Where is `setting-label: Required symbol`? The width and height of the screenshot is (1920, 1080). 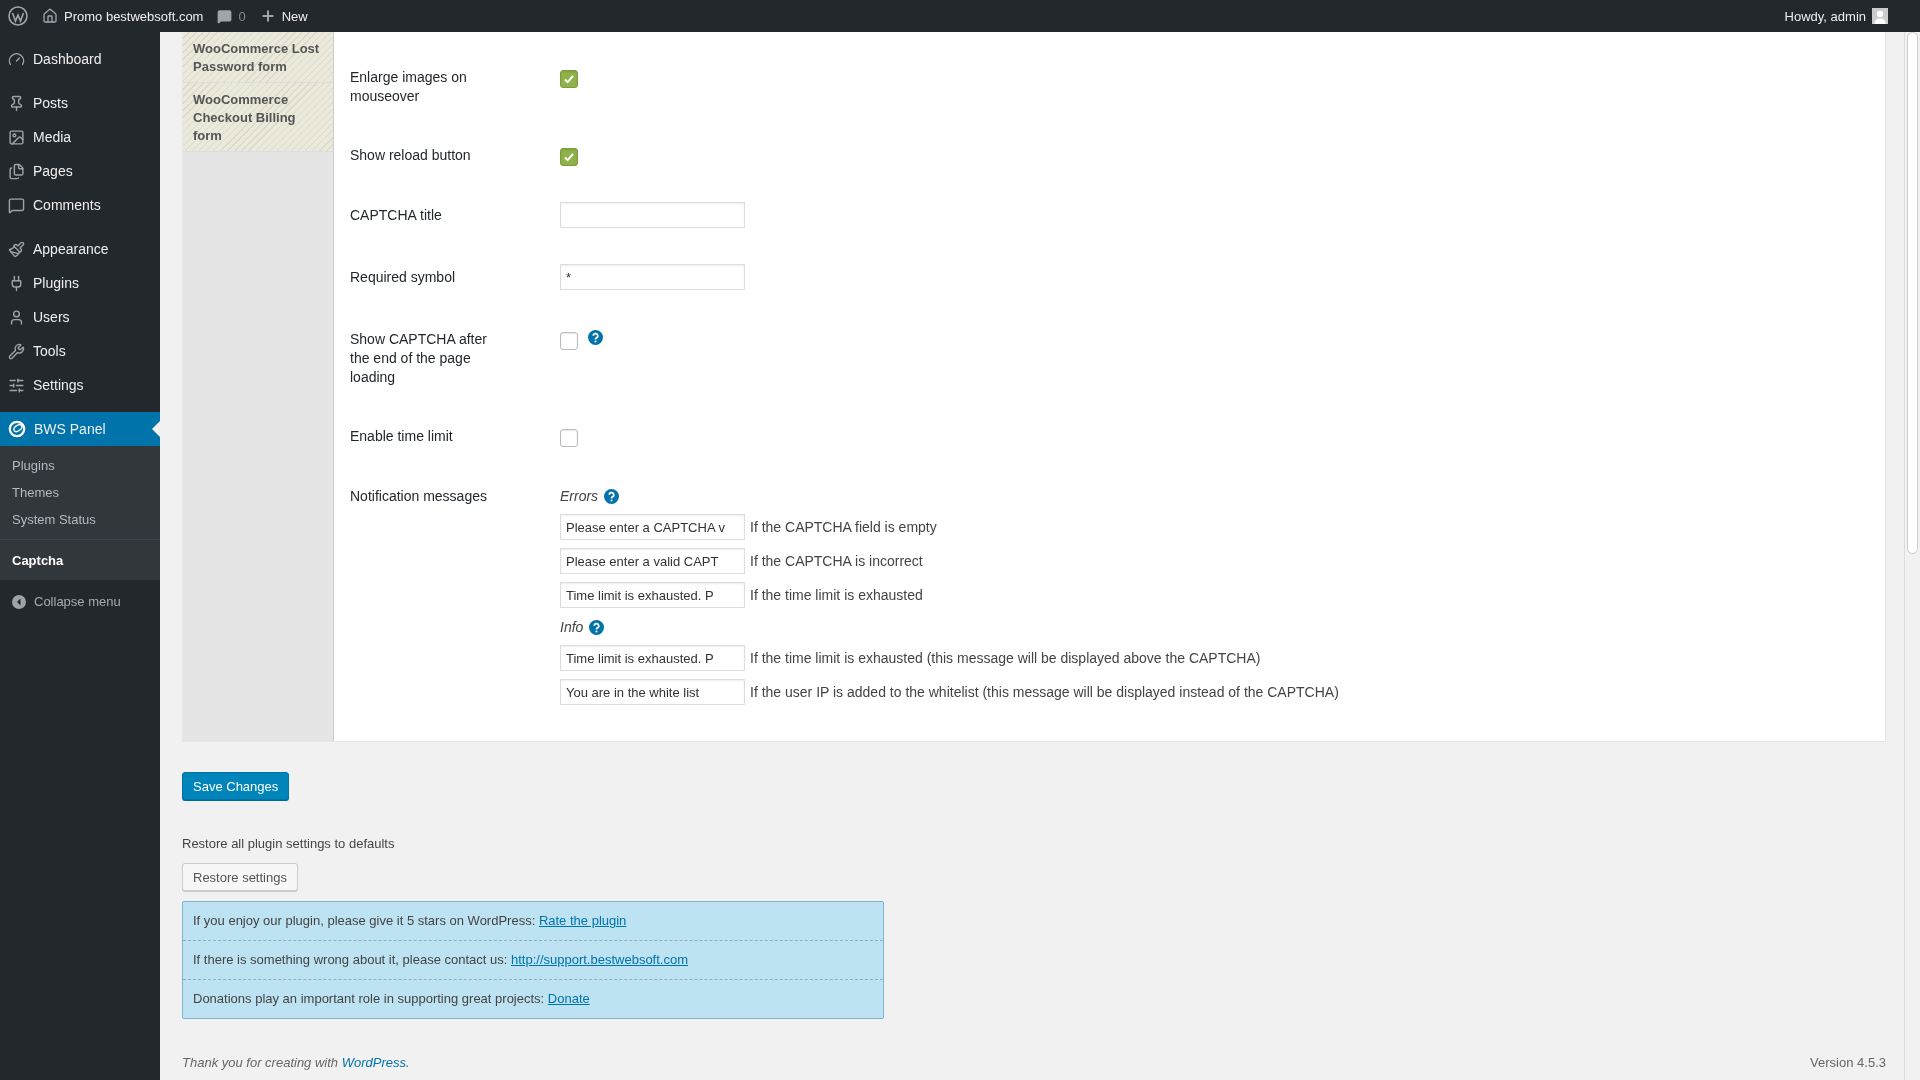 setting-label: Required symbol is located at coordinates (403, 277).